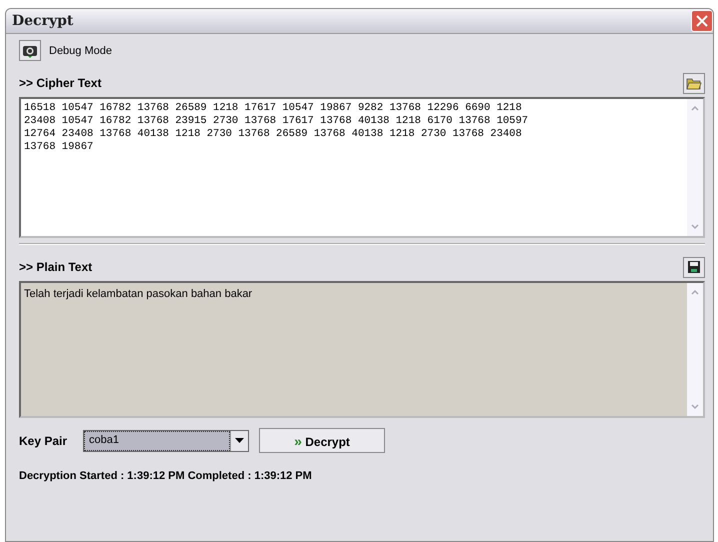 This screenshot has height=542, width=718. I want to click on camera-button, so click(30, 50).